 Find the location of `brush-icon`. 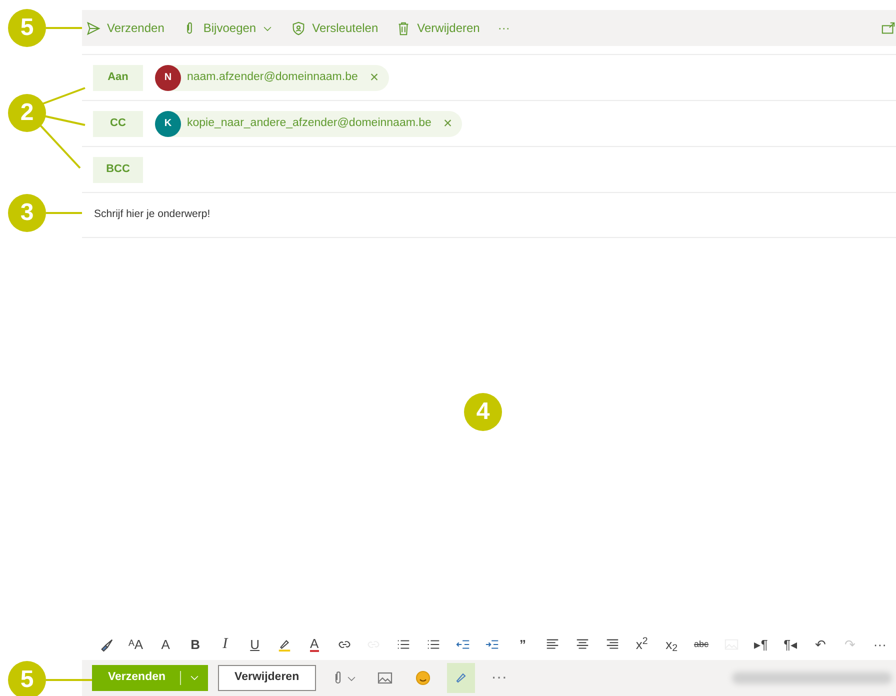

brush-icon is located at coordinates (106, 644).